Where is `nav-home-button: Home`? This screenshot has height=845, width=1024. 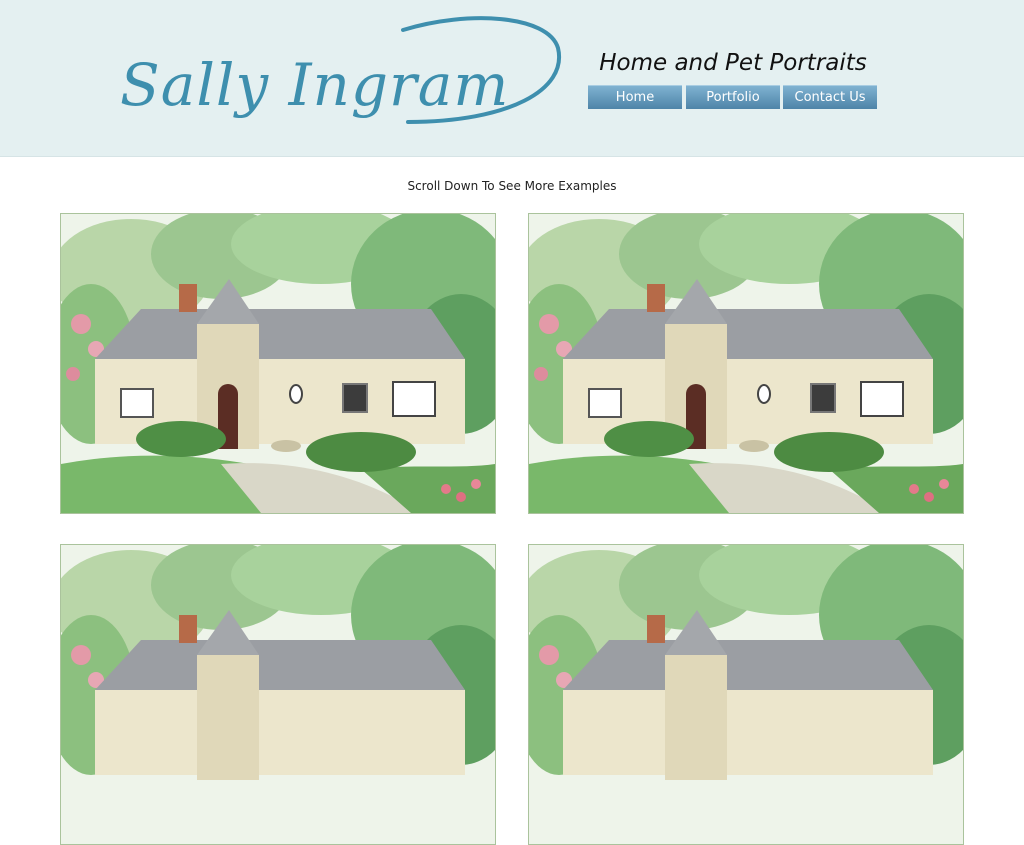 nav-home-button: Home is located at coordinates (635, 97).